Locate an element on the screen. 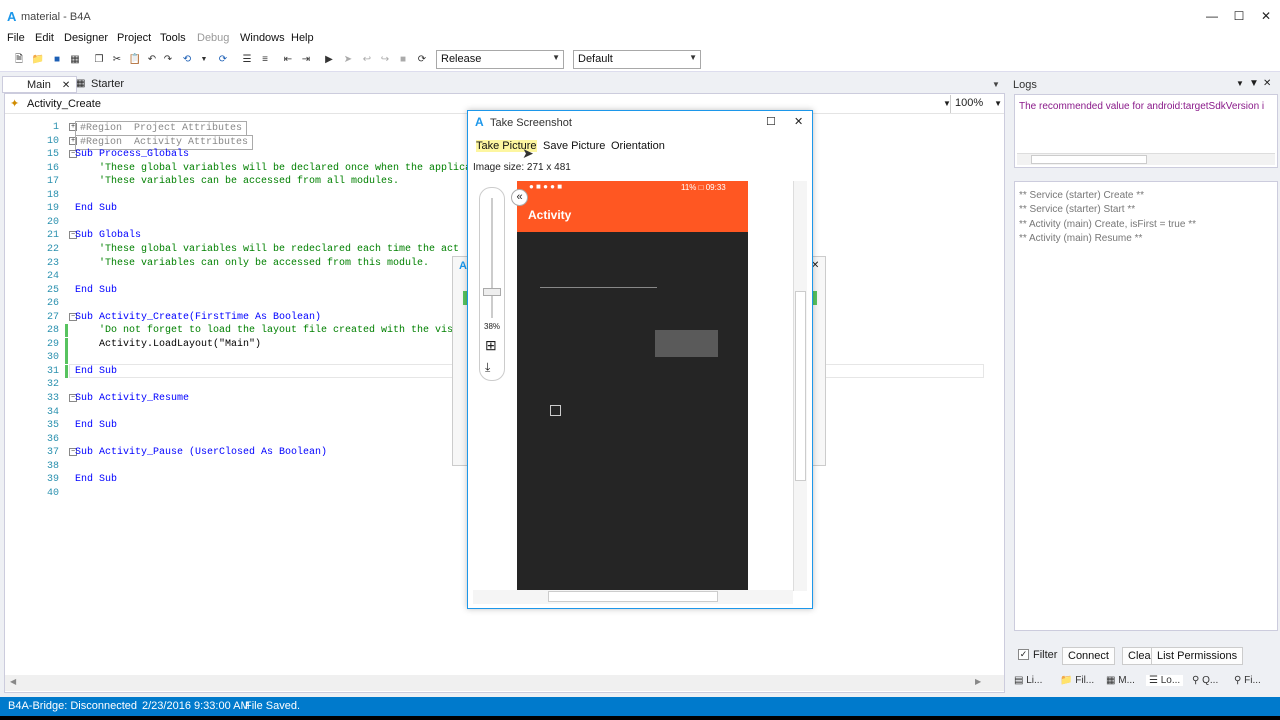  minimize-button: — is located at coordinates (1212, 16).